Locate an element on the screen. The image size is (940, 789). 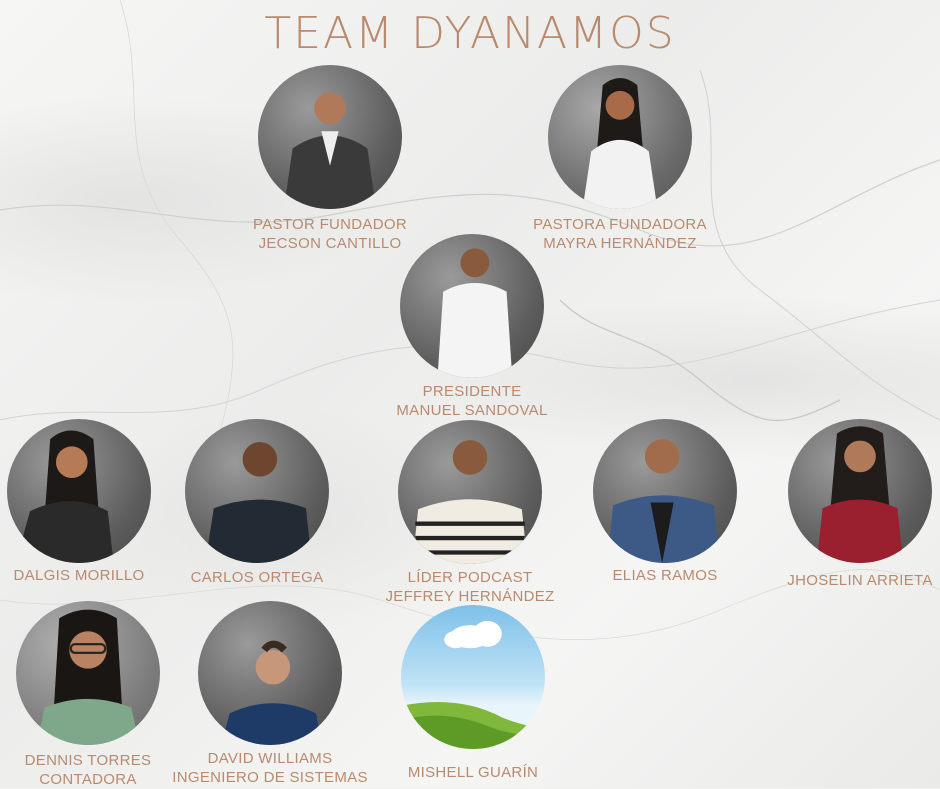
member-label: PRESIDENTE MANUEL SANDOVAL is located at coordinates (472, 401).